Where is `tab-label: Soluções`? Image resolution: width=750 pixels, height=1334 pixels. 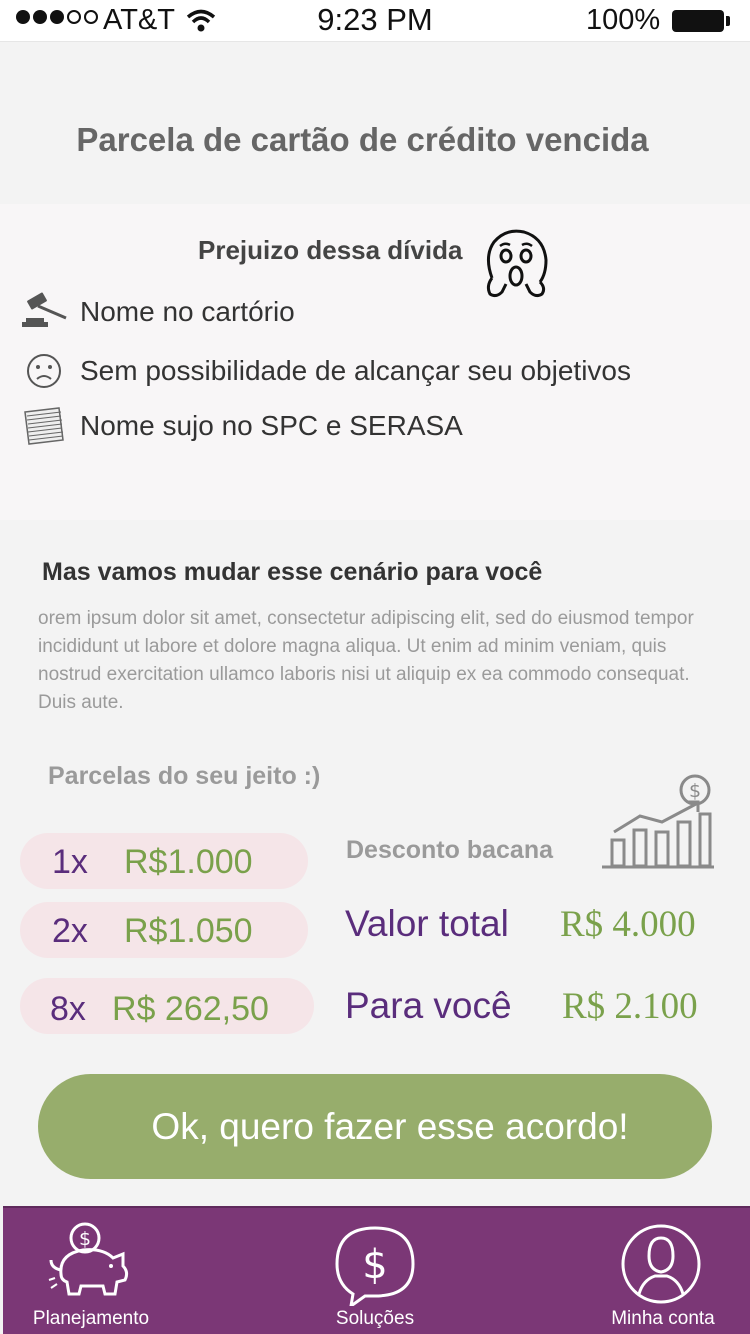 tab-label: Soluções is located at coordinates (375, 1318).